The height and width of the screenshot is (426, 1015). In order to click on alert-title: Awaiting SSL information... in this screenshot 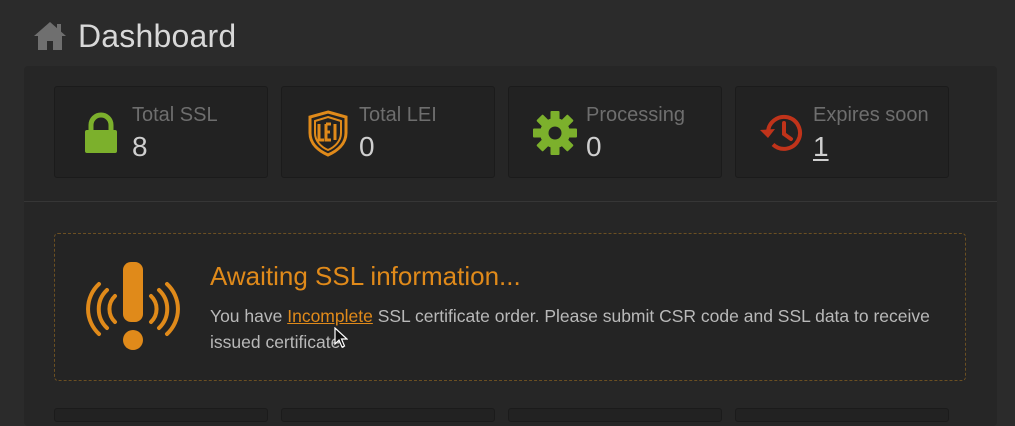, I will do `click(365, 276)`.